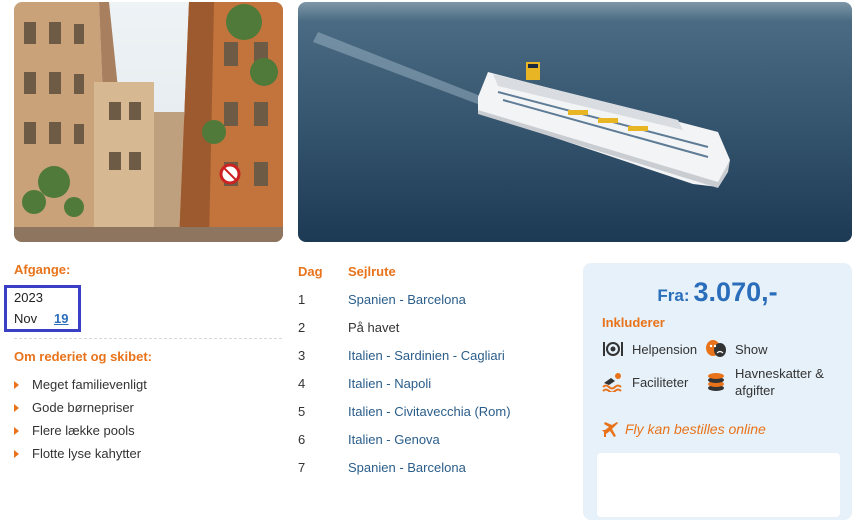 The image size is (864, 520). Describe the element at coordinates (302, 355) in the screenshot. I see `itinerary-day: 3` at that location.